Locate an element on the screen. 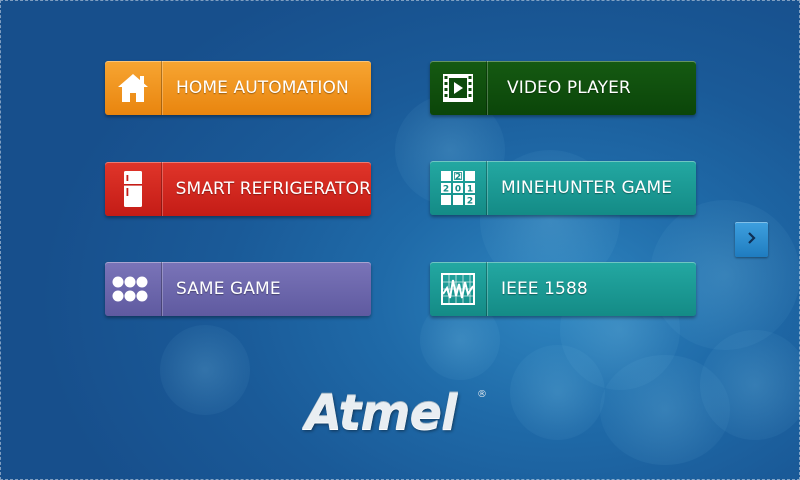 The height and width of the screenshot is (480, 800). film-play-icon is located at coordinates (458, 88).